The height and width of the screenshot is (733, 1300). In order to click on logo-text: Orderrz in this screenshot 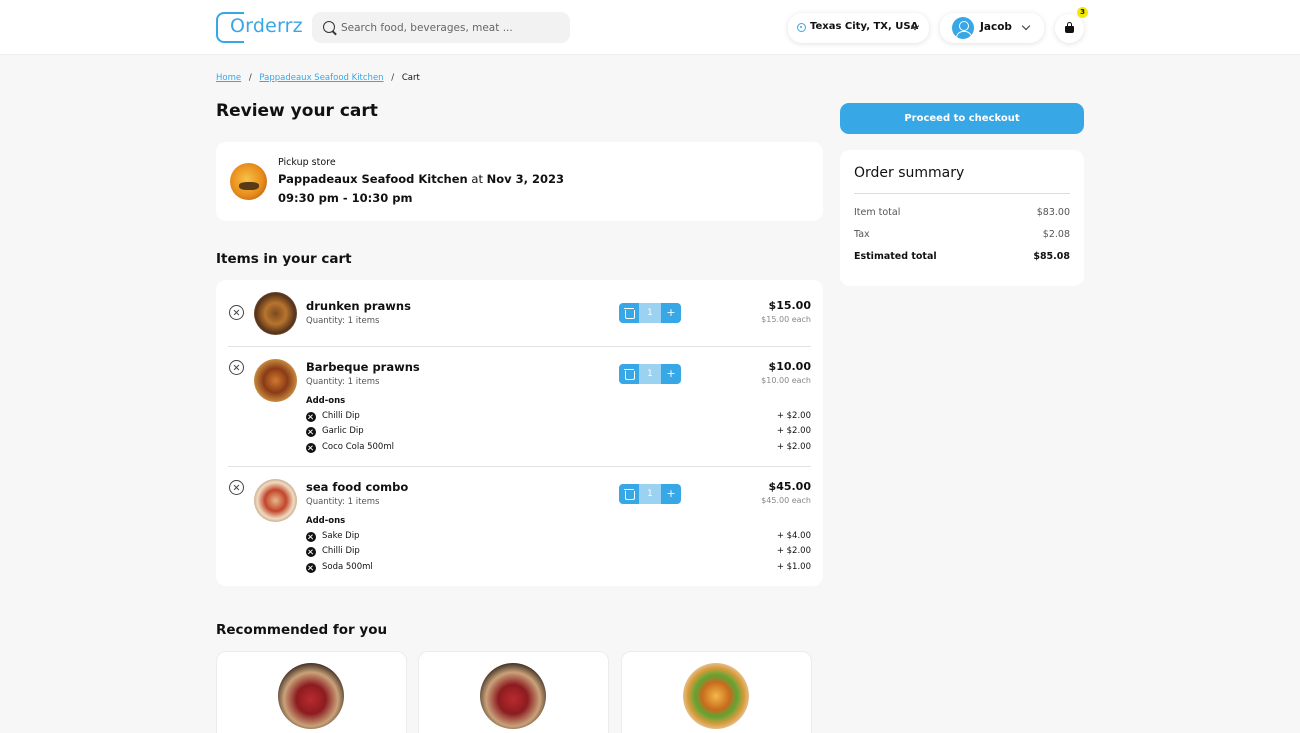, I will do `click(266, 26)`.